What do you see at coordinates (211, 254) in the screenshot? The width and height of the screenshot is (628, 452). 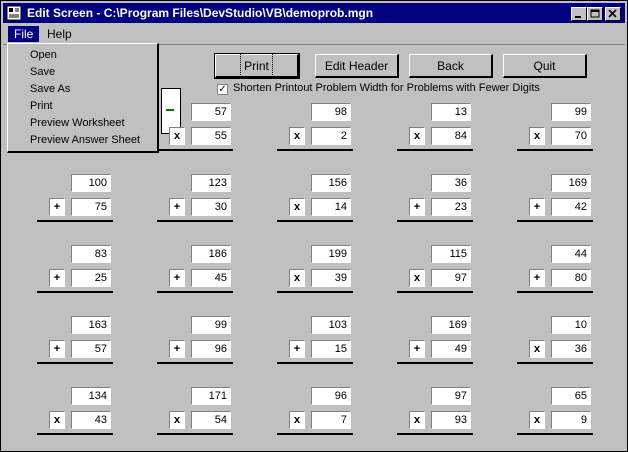 I see `top-number-input: 186` at bounding box center [211, 254].